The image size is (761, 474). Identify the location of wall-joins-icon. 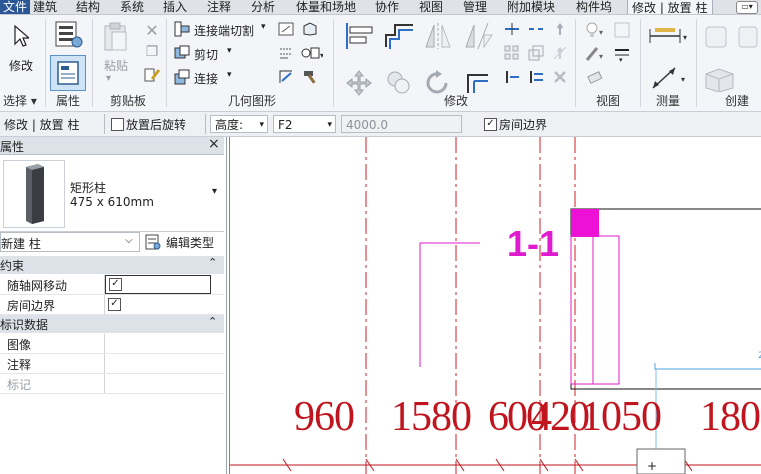
(286, 29).